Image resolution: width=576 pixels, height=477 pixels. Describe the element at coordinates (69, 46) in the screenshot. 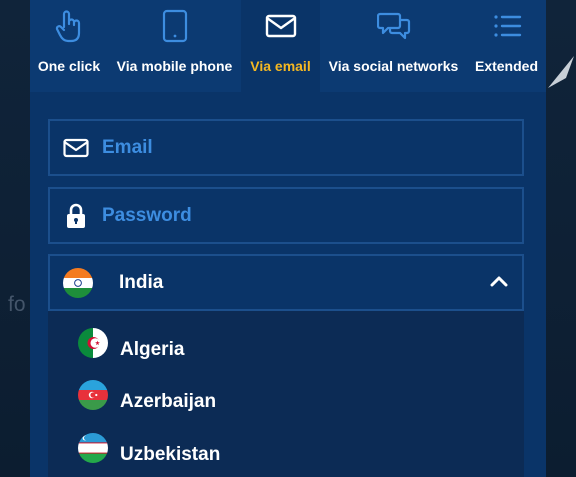

I see `tab-one-click: One click` at that location.